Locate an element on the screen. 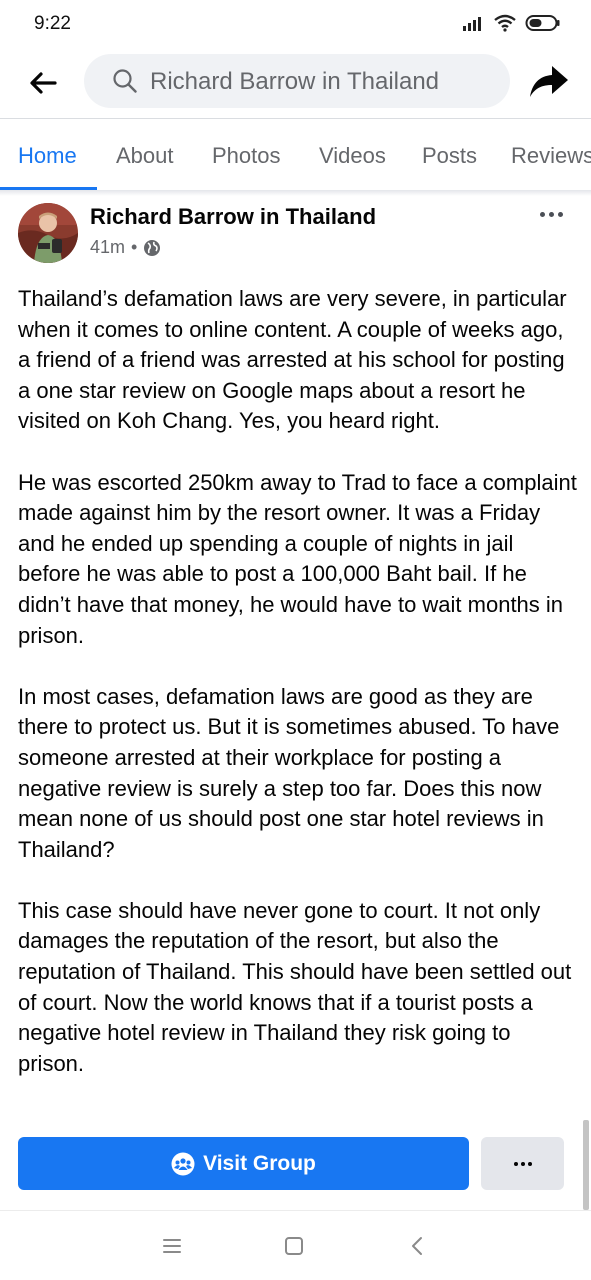 The height and width of the screenshot is (1280, 591). scrollbar is located at coordinates (586, 1165).